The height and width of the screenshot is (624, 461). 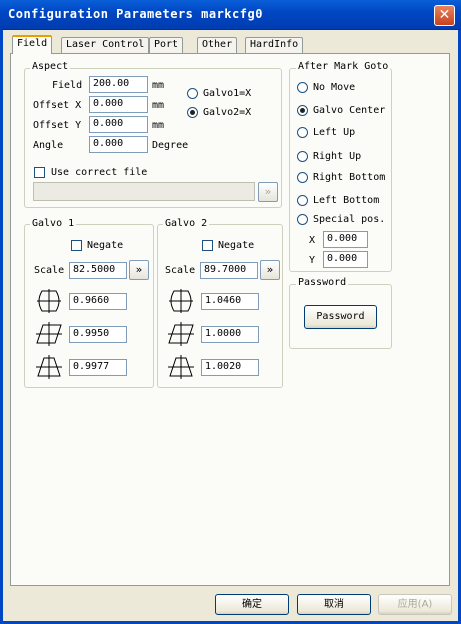 What do you see at coordinates (67, 85) in the screenshot?
I see `field-label: Field` at bounding box center [67, 85].